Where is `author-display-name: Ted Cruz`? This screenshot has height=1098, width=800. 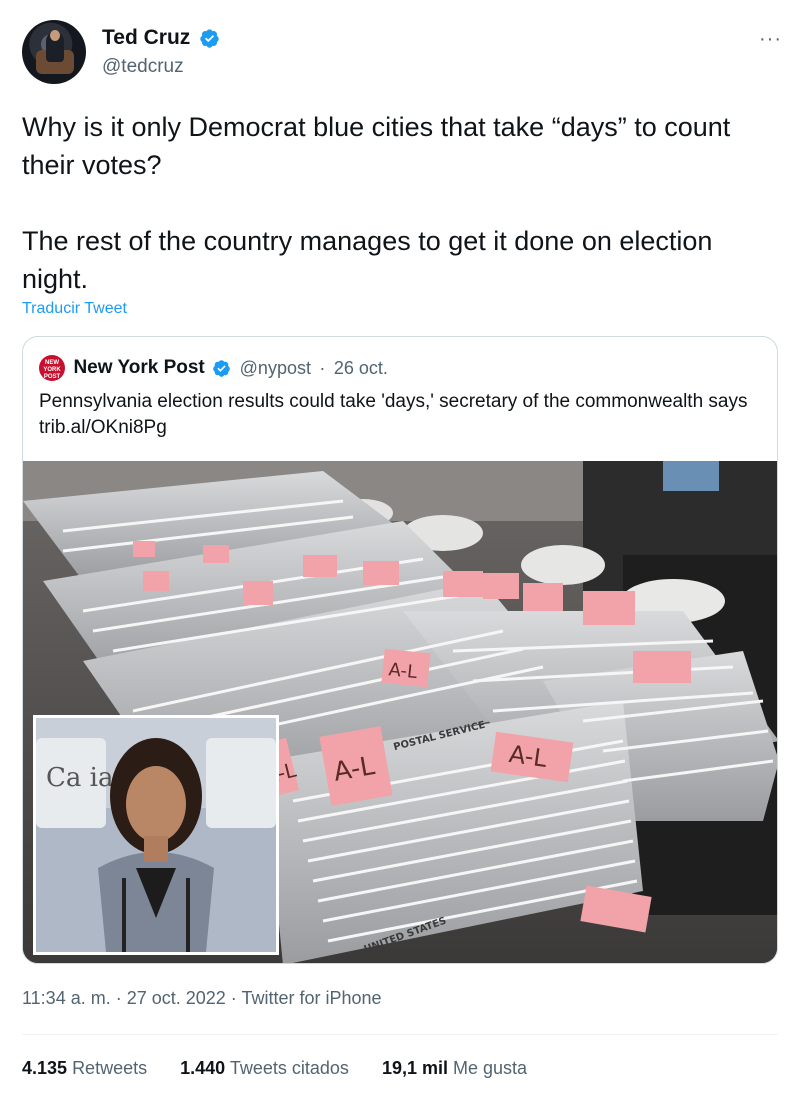 author-display-name: Ted Cruz is located at coordinates (146, 38).